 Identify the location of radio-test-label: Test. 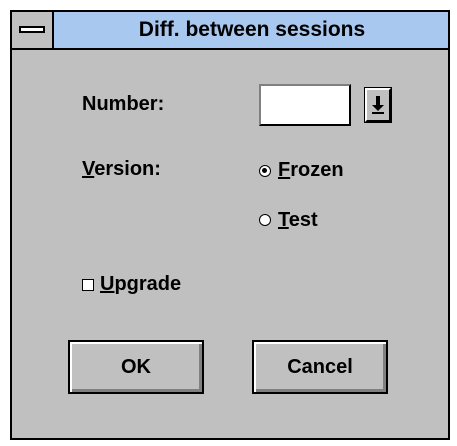
(298, 220).